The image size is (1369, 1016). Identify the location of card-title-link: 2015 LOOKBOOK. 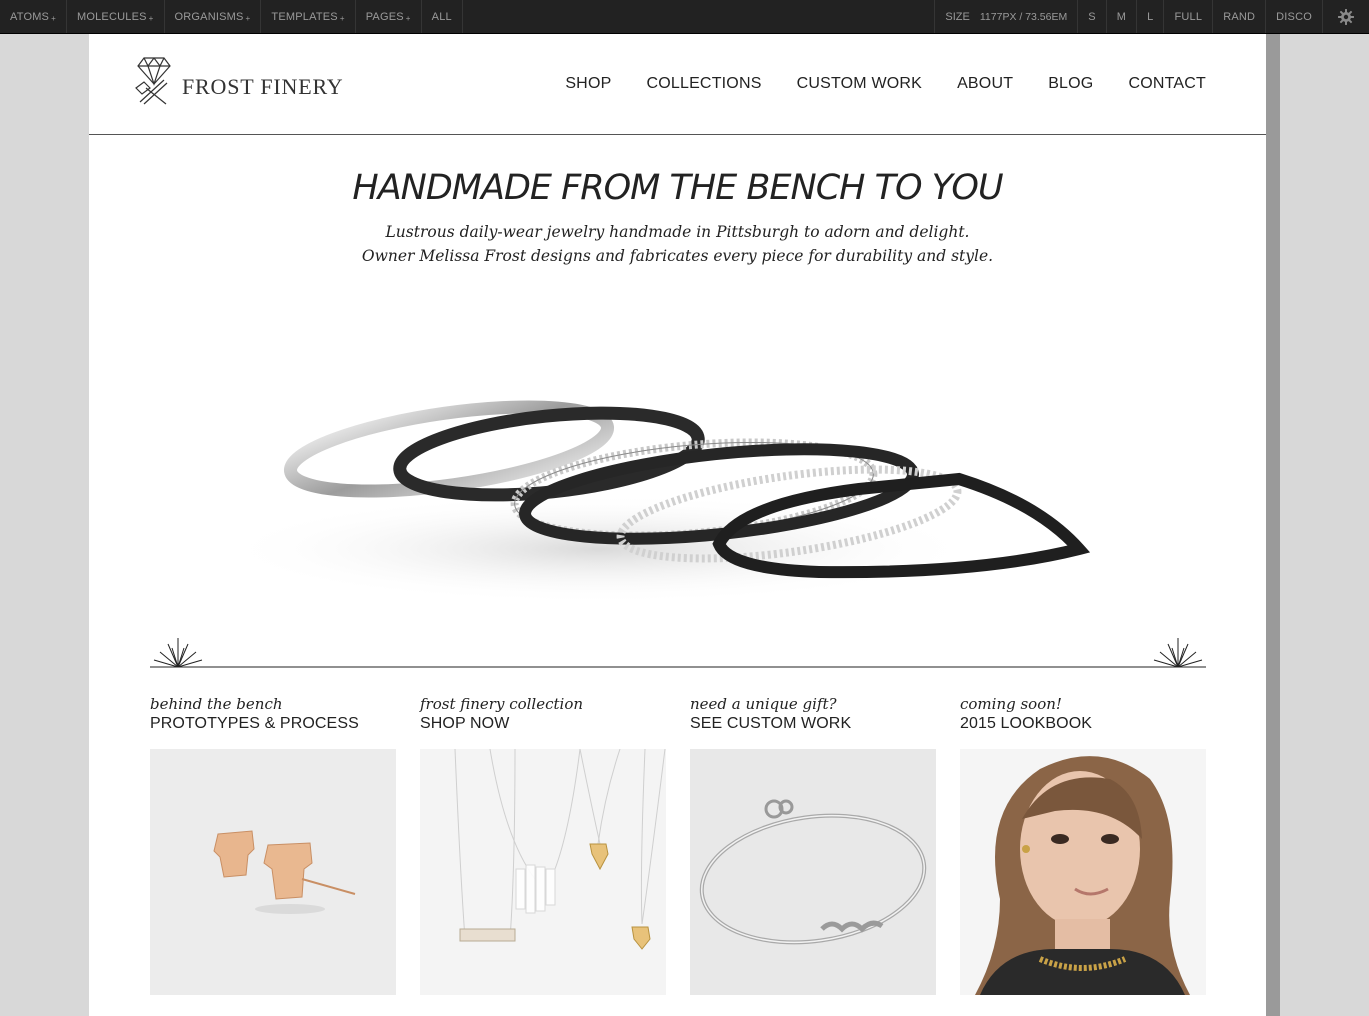
(1083, 723).